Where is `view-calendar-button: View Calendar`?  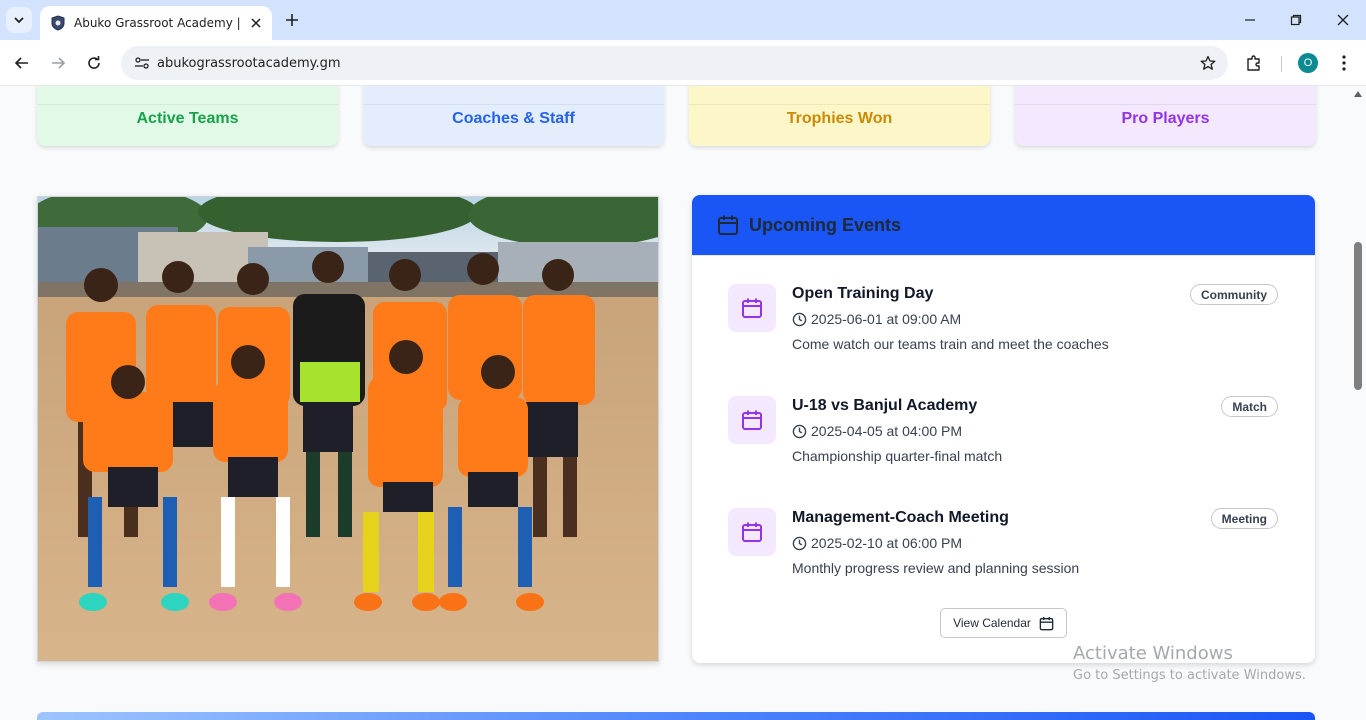 view-calendar-button: View Calendar is located at coordinates (1003, 623).